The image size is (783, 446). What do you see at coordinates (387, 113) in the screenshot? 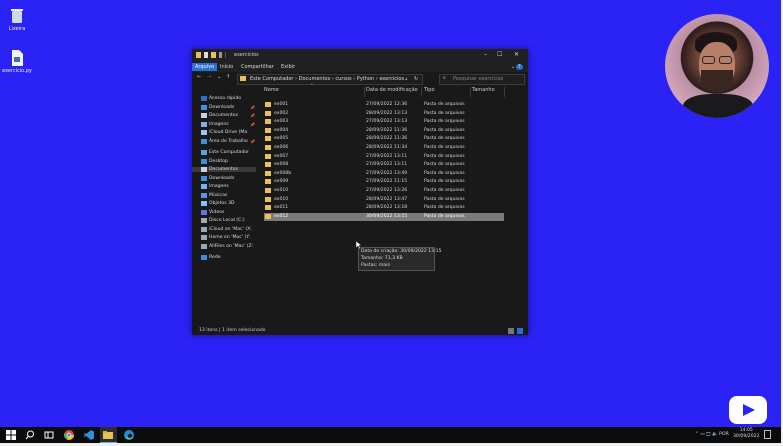
I see `file-date: 28/09/2022 13:13` at bounding box center [387, 113].